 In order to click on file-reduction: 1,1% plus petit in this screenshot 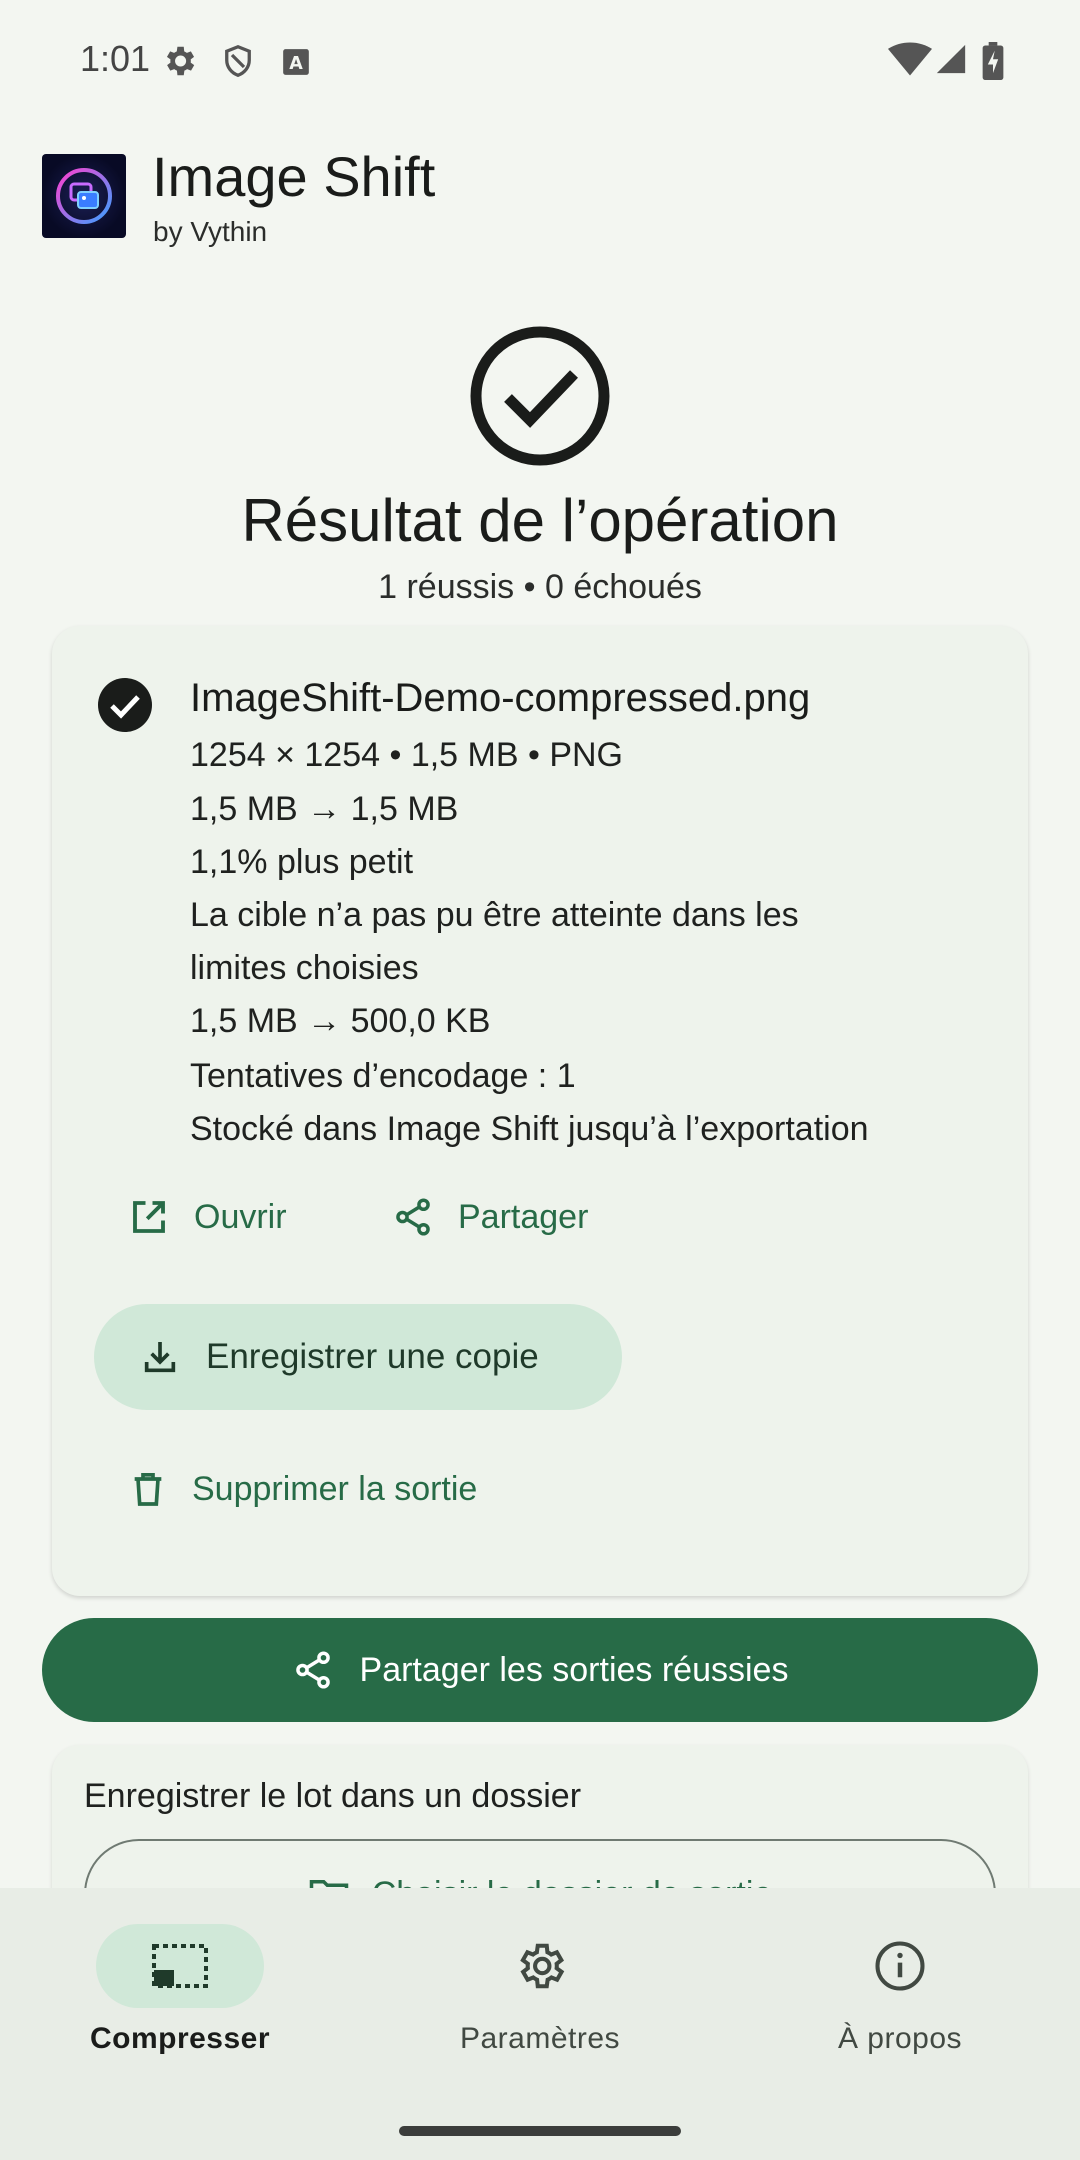, I will do `click(302, 862)`.